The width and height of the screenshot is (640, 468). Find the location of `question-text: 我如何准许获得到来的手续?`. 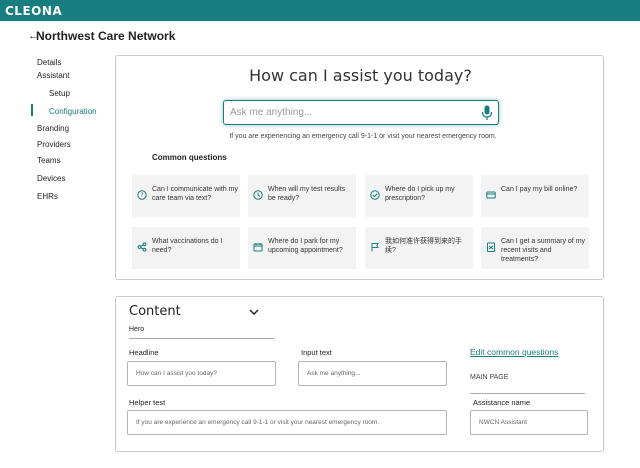

question-text: 我如何准许获得到来的手续? is located at coordinates (423, 246).